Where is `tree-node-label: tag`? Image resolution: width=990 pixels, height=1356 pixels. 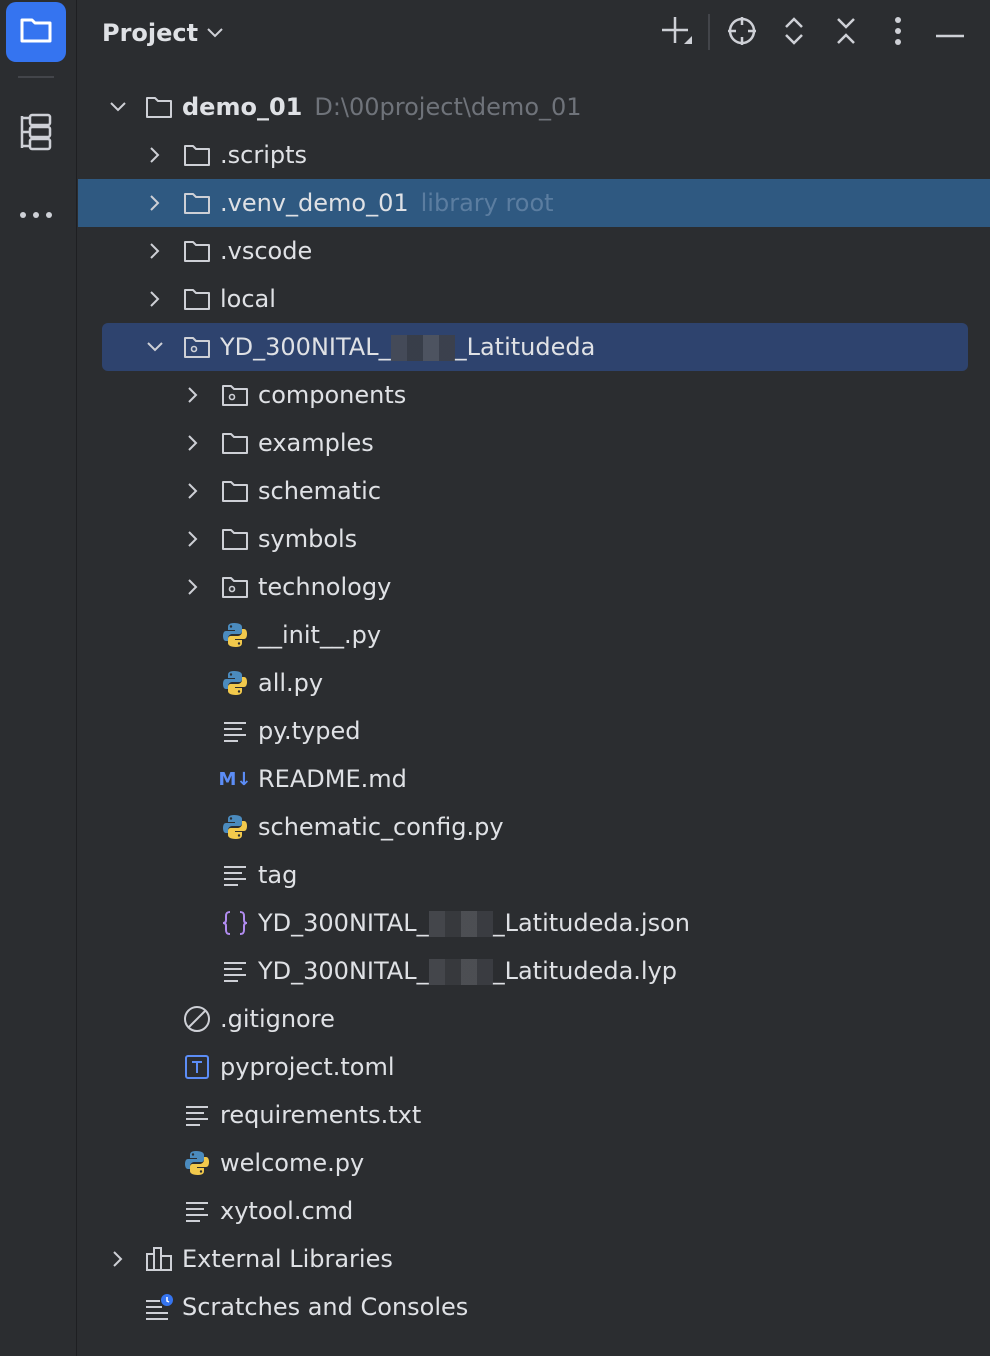 tree-node-label: tag is located at coordinates (278, 875).